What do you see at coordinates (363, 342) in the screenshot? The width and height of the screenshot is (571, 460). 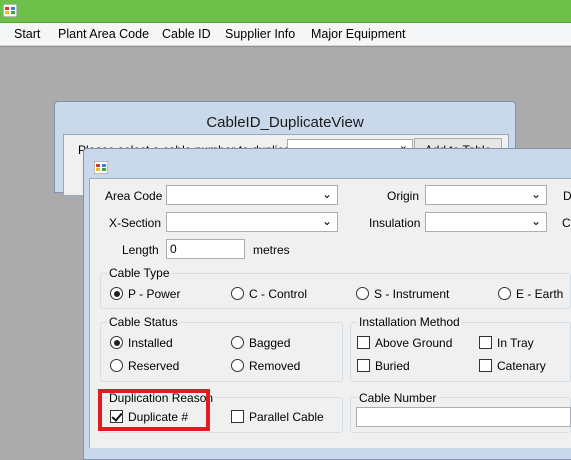 I see `check-above-ground` at bounding box center [363, 342].